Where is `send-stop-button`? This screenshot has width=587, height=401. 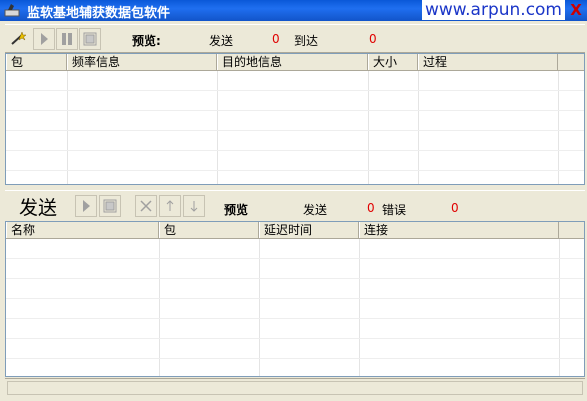 send-stop-button is located at coordinates (110, 206).